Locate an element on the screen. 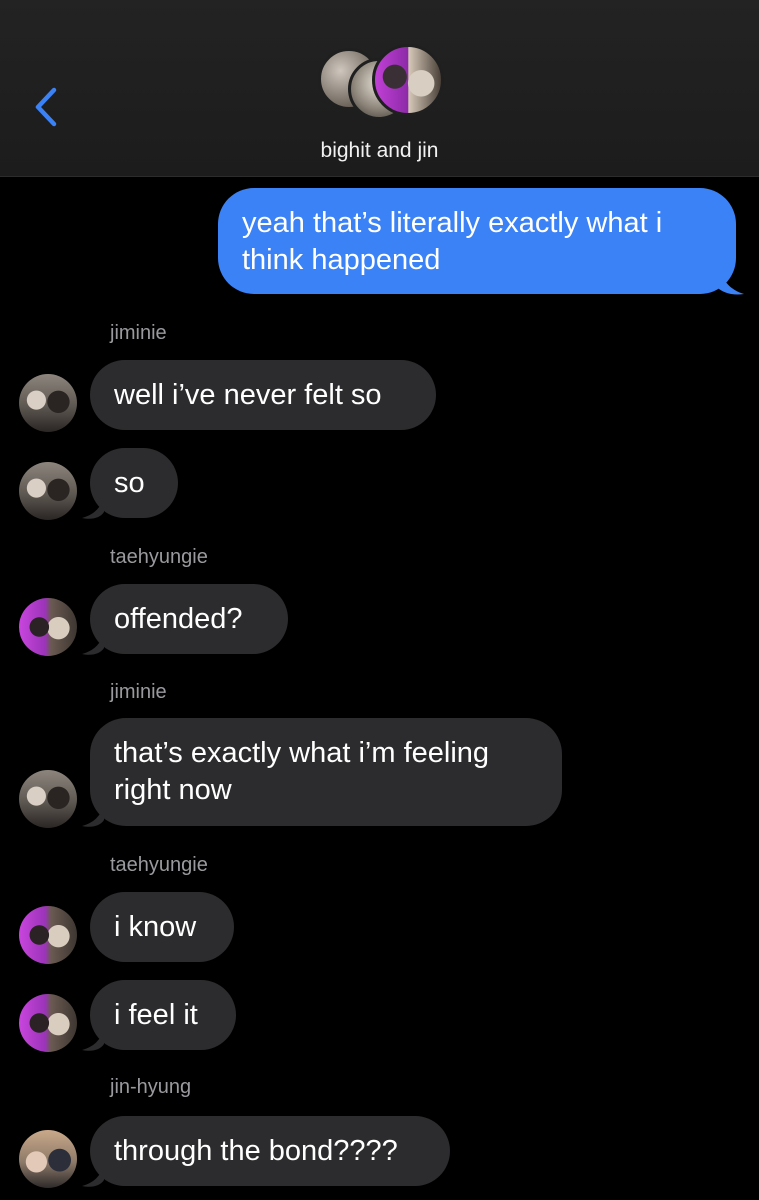  received-message-bubble: i know is located at coordinates (162, 927).